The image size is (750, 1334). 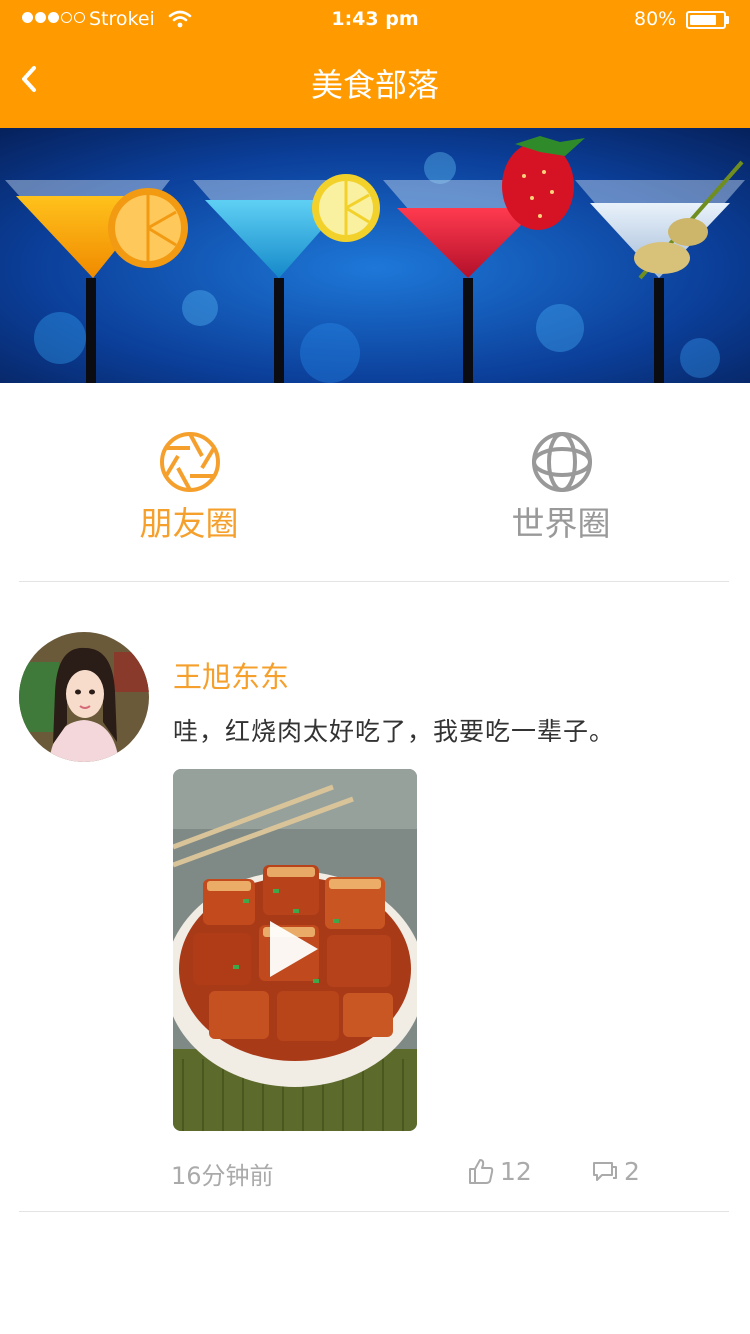 I want to click on thumbs-up-icon, so click(x=481, y=1171).